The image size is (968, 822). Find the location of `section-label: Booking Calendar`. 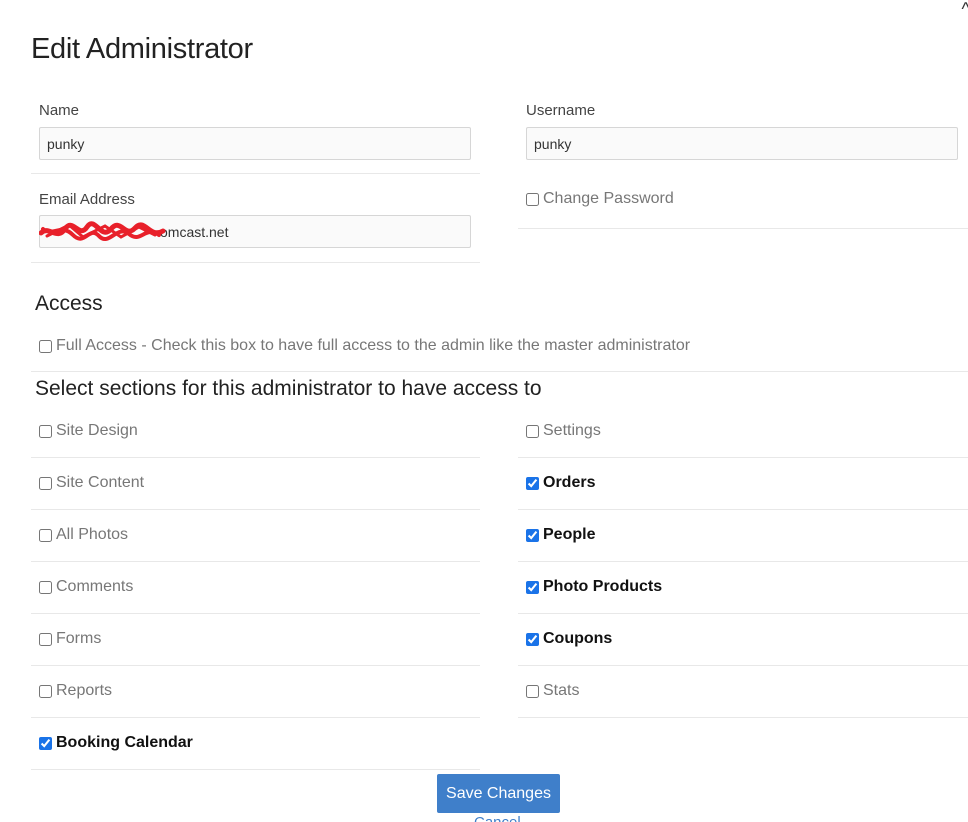

section-label: Booking Calendar is located at coordinates (124, 742).